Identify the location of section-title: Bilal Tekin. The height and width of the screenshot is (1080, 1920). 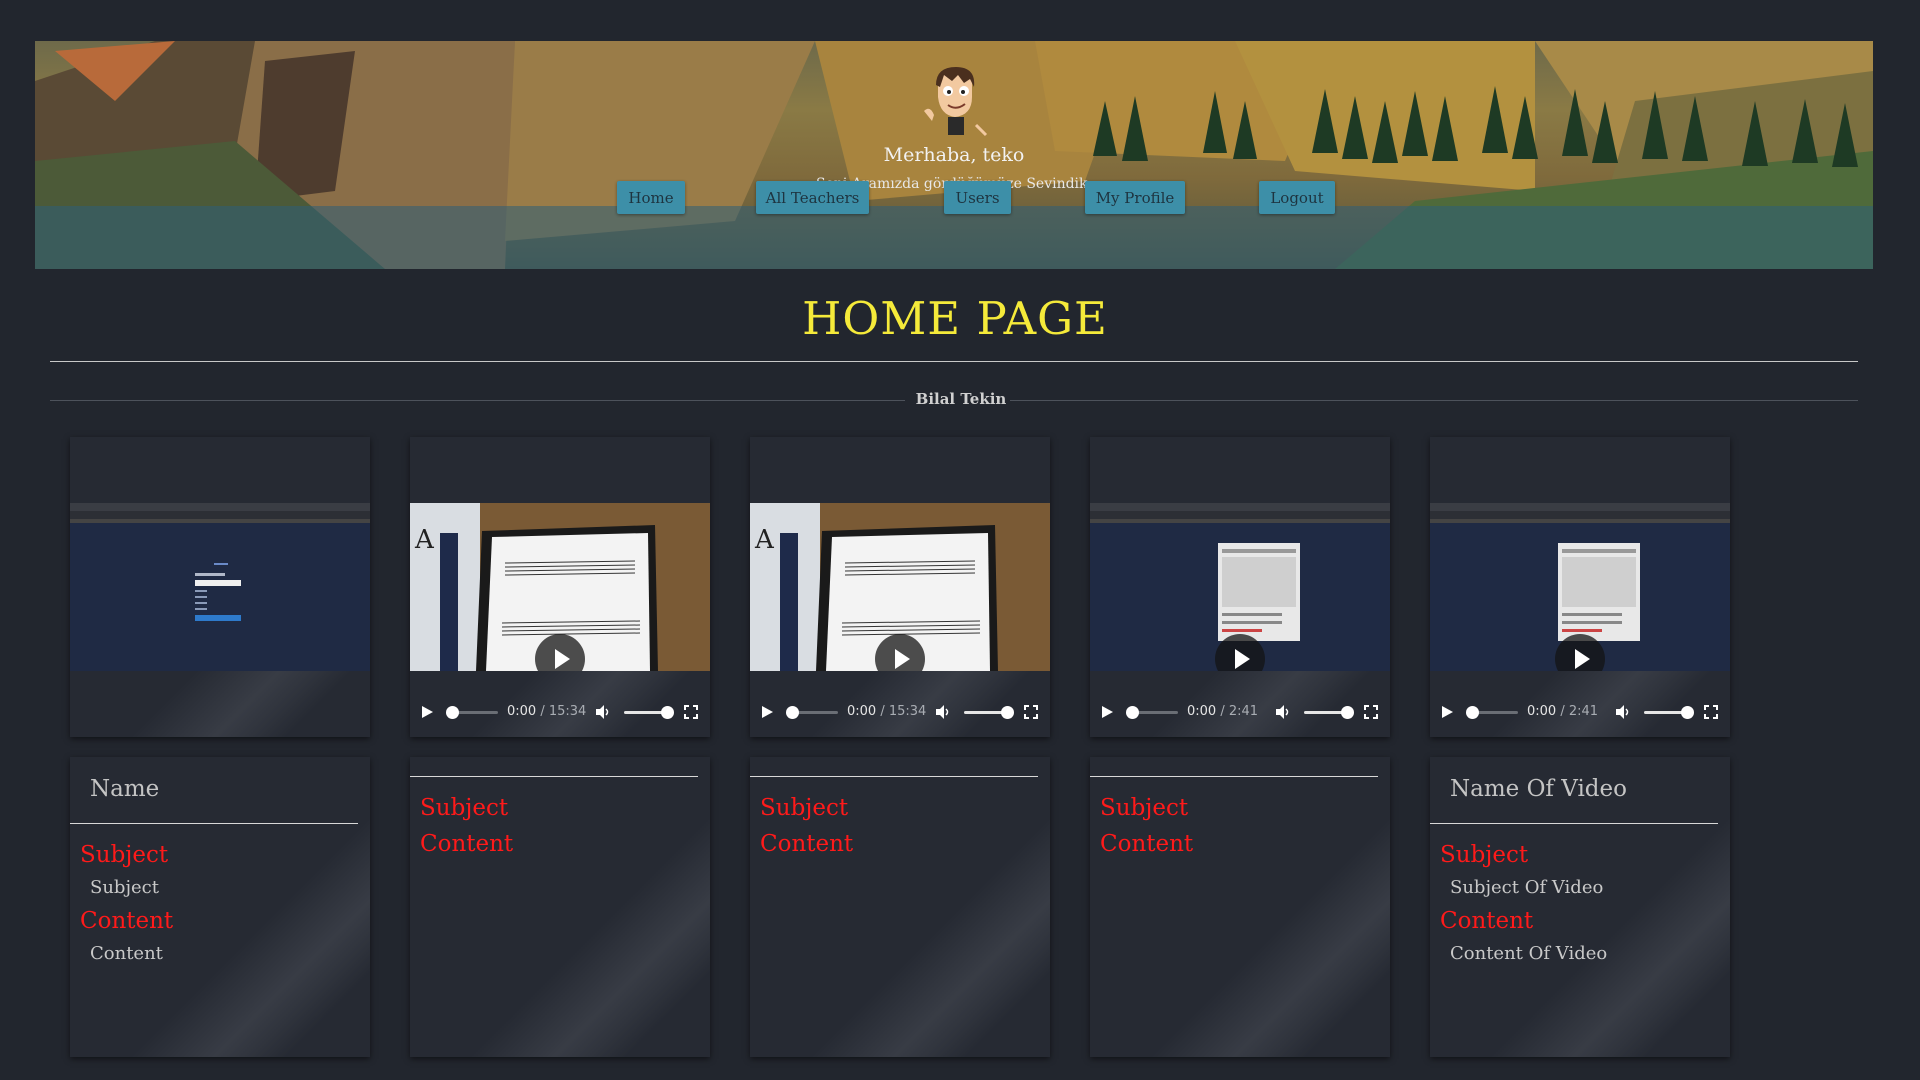
(961, 399).